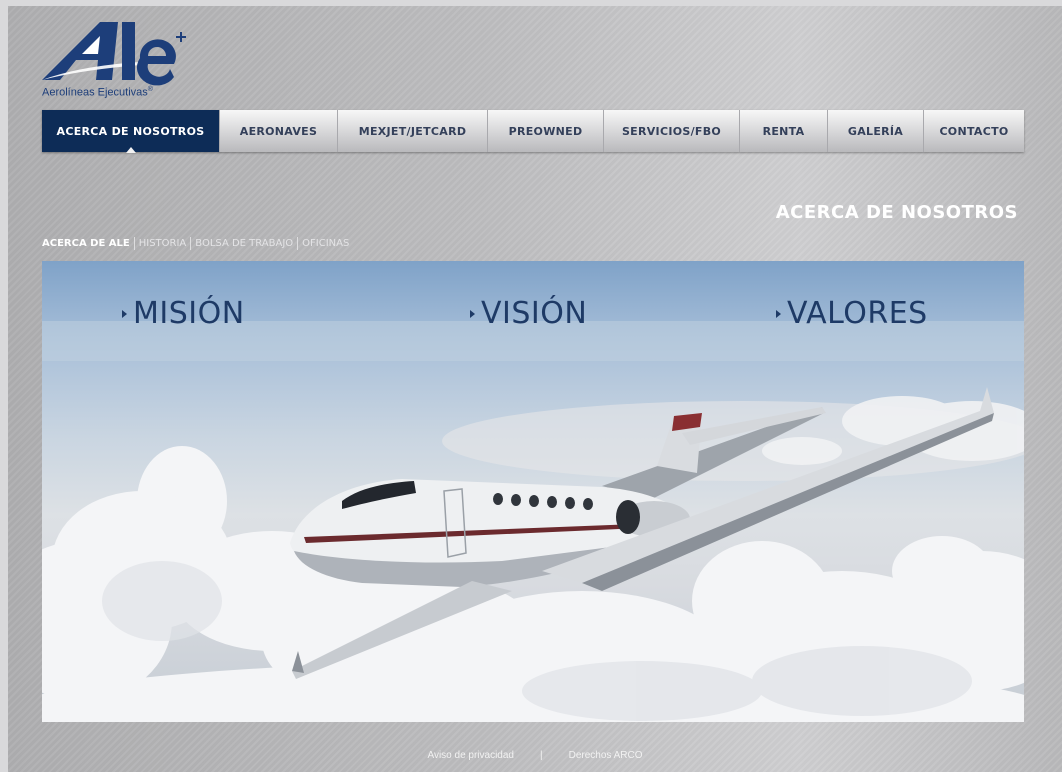 The width and height of the screenshot is (1062, 772). Describe the element at coordinates (150, 89) in the screenshot. I see `tagline-mark: ®` at that location.